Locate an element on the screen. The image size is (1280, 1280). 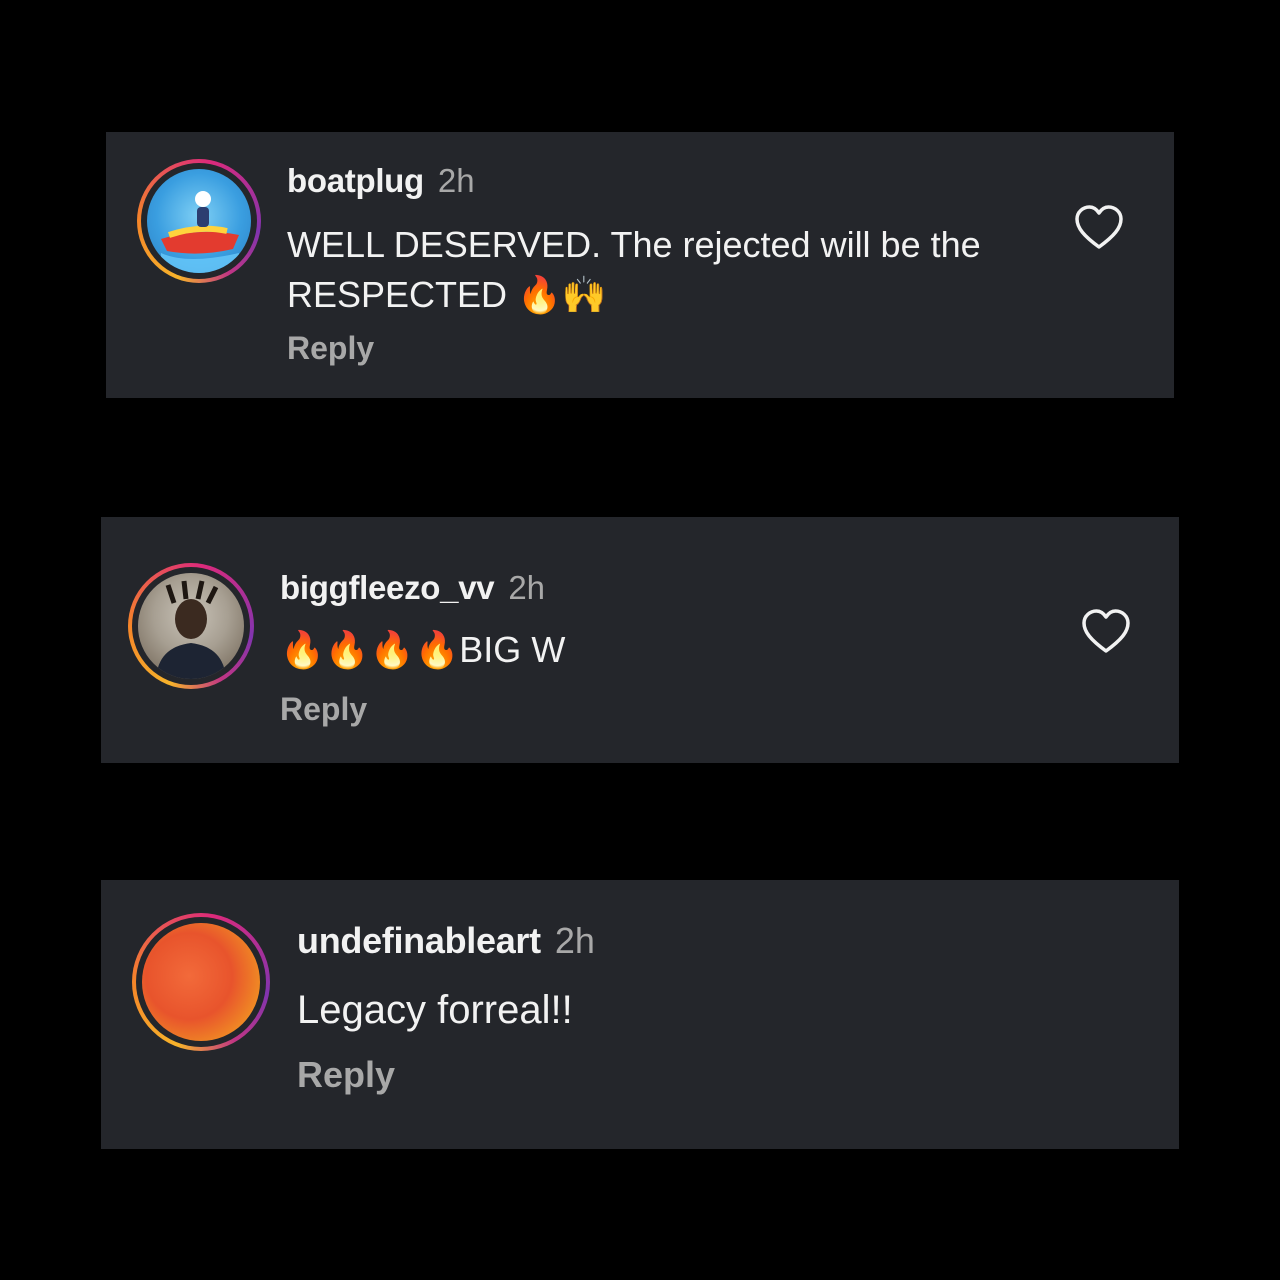
portrait-avatar-art is located at coordinates (191, 629).